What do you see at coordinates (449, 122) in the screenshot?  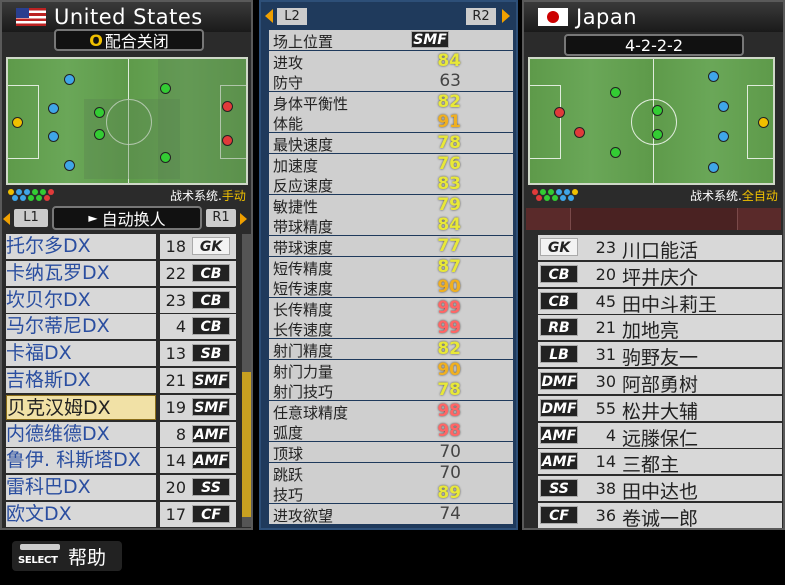 I see `stat-value: 91` at bounding box center [449, 122].